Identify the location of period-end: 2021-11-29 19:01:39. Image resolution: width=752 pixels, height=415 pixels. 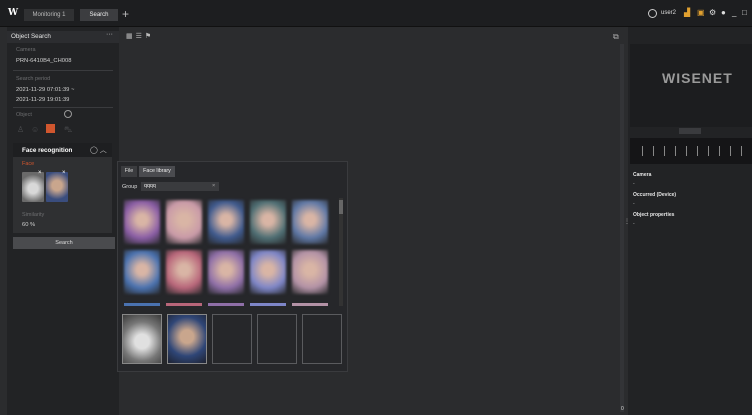
(42, 100).